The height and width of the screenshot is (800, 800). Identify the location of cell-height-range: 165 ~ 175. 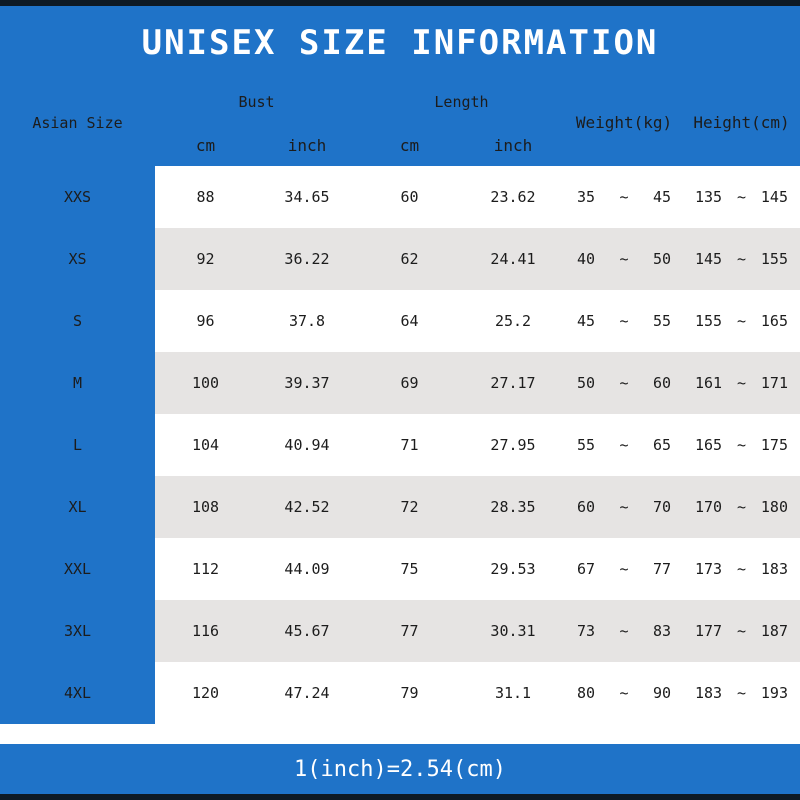
(741, 445).